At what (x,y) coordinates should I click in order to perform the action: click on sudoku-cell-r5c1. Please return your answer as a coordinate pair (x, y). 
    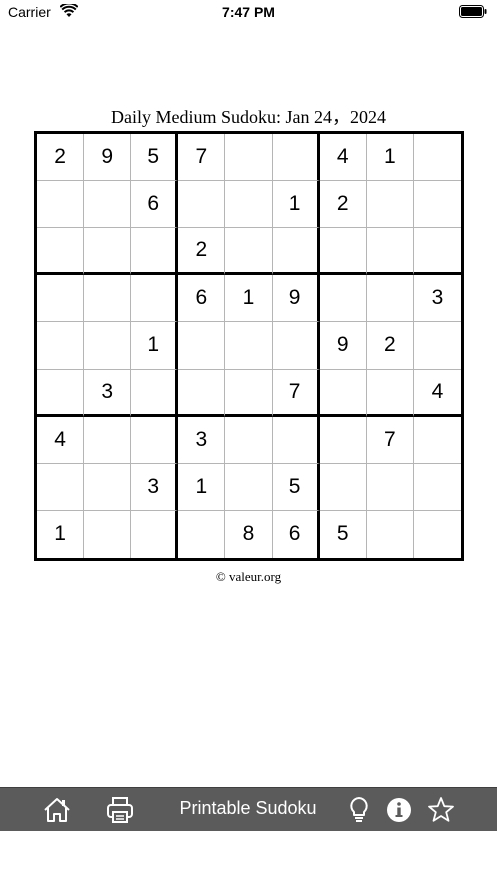
    Looking at the image, I should click on (61, 346).